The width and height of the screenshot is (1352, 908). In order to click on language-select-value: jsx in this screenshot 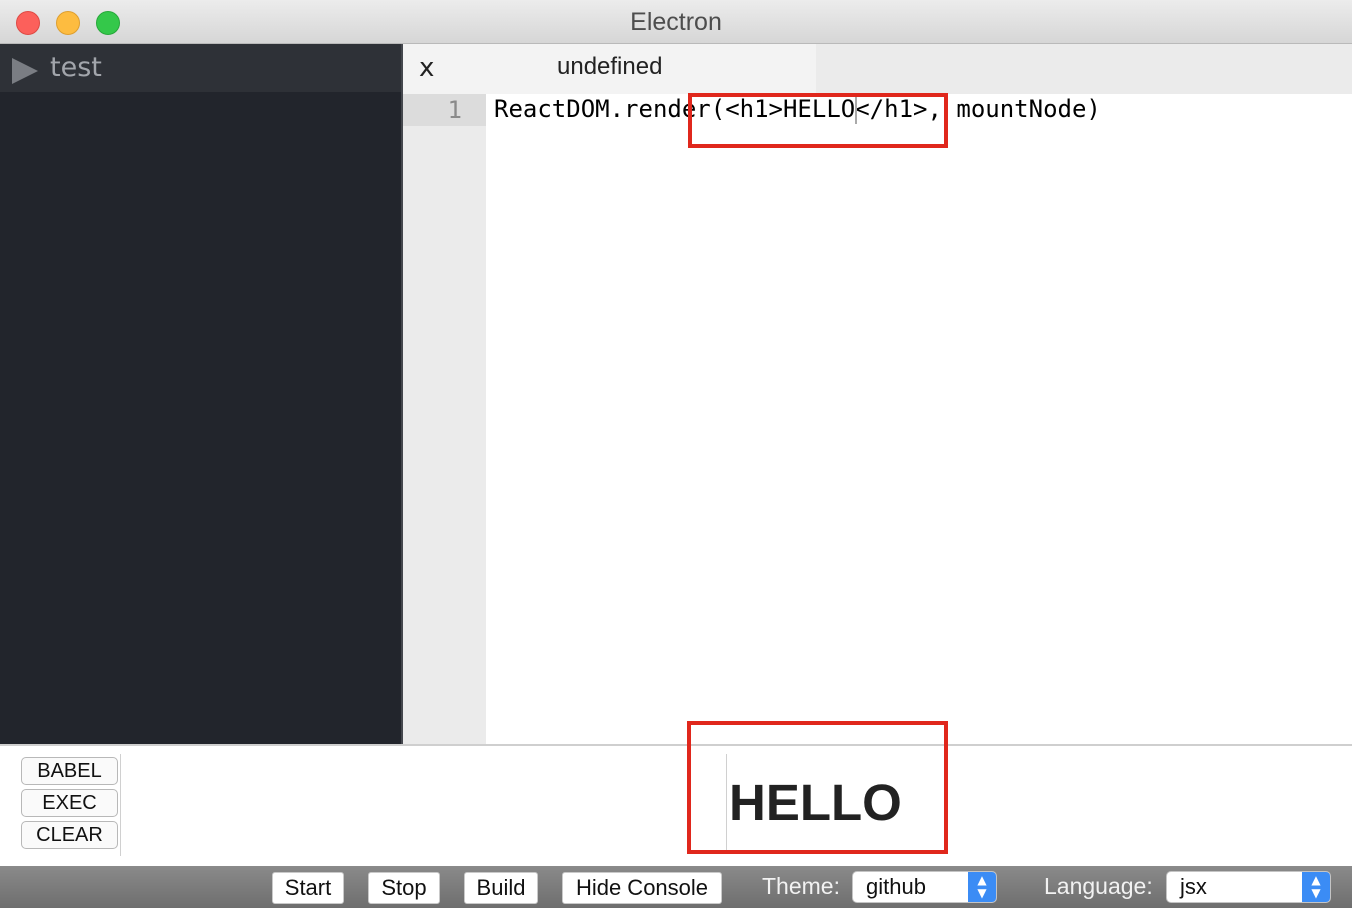, I will do `click(1193, 886)`.